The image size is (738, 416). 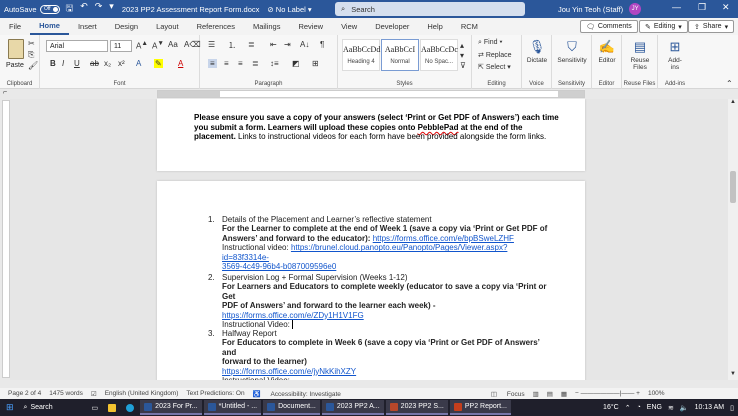 What do you see at coordinates (400, 55) in the screenshot?
I see `style-normal: AaBbCcI Normal` at bounding box center [400, 55].